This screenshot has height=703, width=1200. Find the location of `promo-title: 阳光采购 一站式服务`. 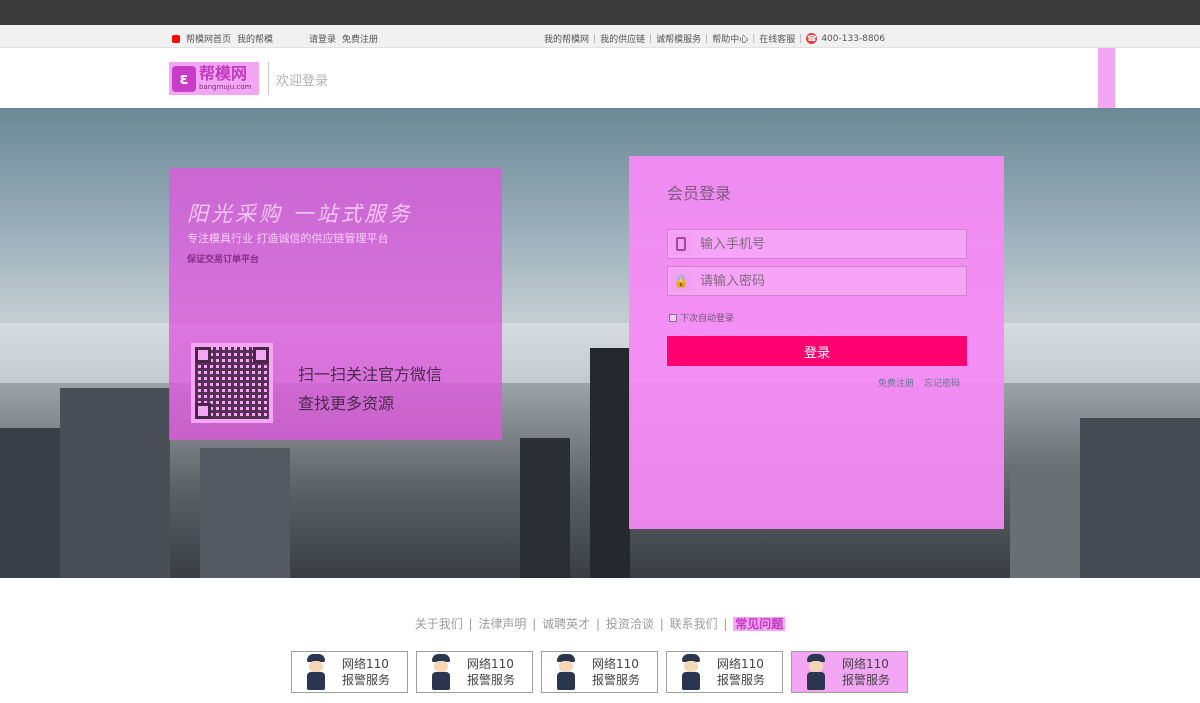

promo-title: 阳光采购 一站式服务 is located at coordinates (300, 214).